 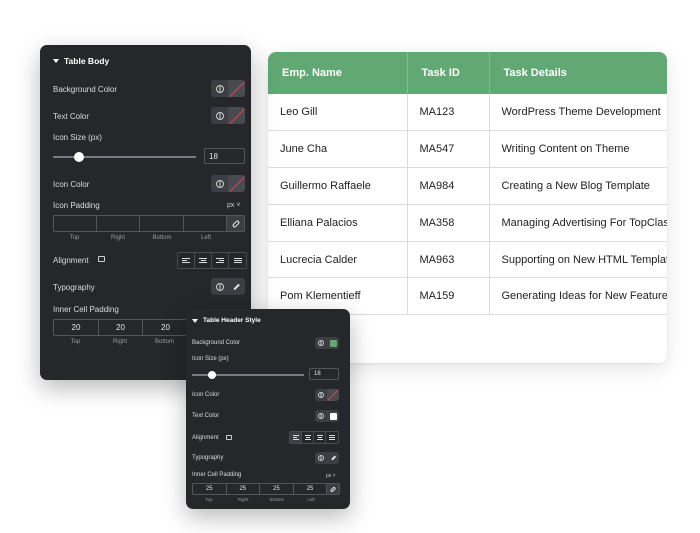 I want to click on inner-padding-side-labels: Top Right Bottom, so click(x=120, y=342).